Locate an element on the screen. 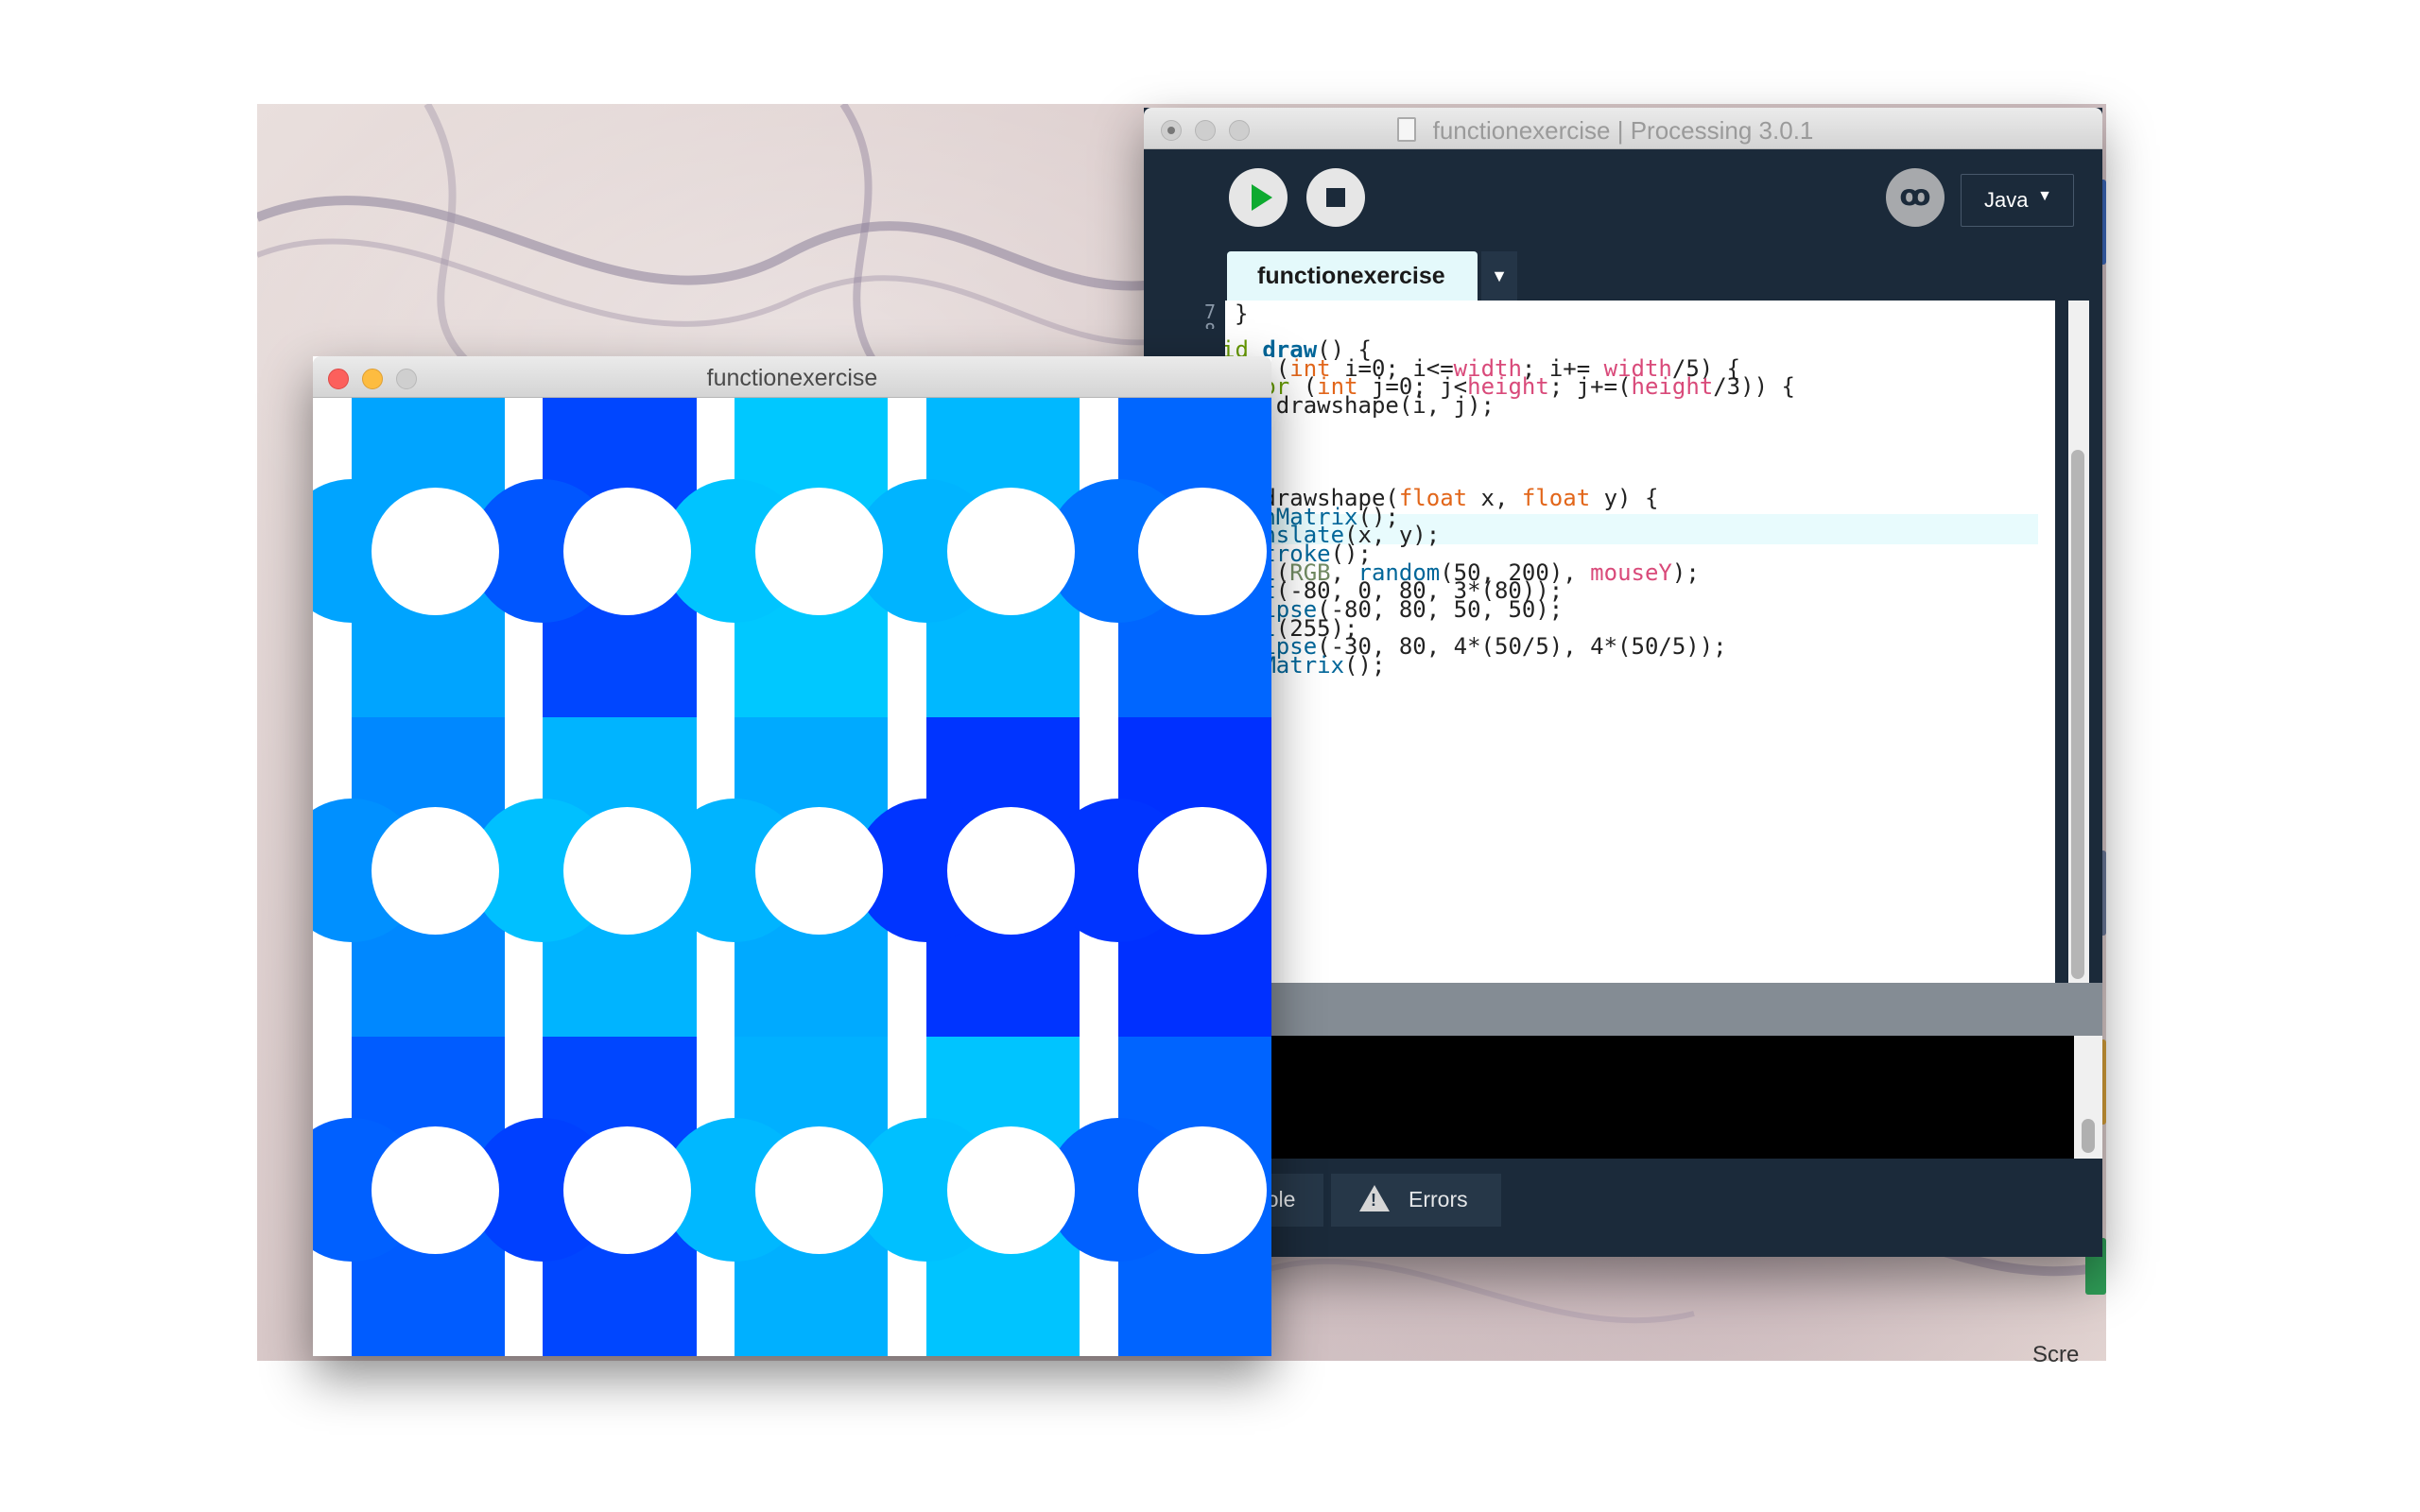 Image resolution: width=2420 pixels, height=1512 pixels. ide-toolbar: ꝏ Java ▼ is located at coordinates (1623, 198).